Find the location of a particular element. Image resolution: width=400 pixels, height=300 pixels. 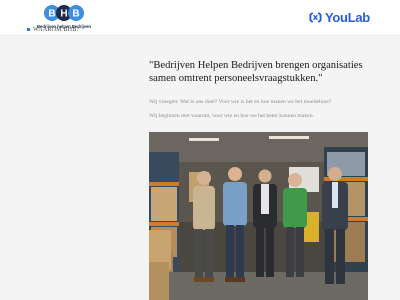

logo-letter-3: B is located at coordinates (75, 14).